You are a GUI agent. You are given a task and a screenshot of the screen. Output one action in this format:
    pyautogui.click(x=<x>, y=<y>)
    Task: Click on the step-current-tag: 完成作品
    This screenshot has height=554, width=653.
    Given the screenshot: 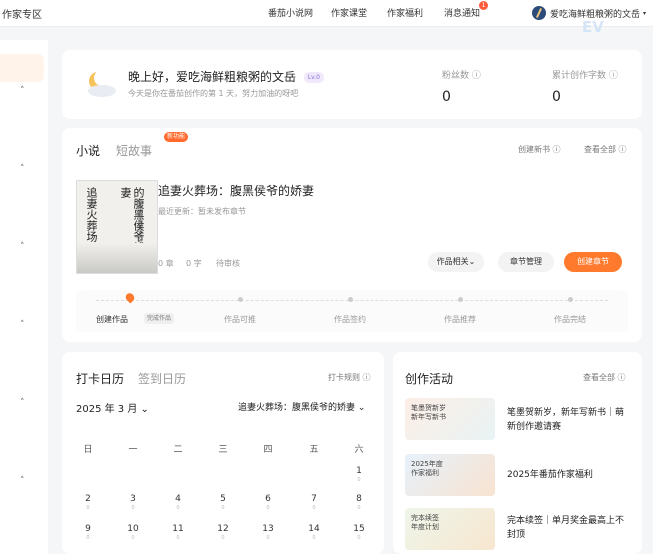 What is the action you would take?
    pyautogui.click(x=159, y=318)
    